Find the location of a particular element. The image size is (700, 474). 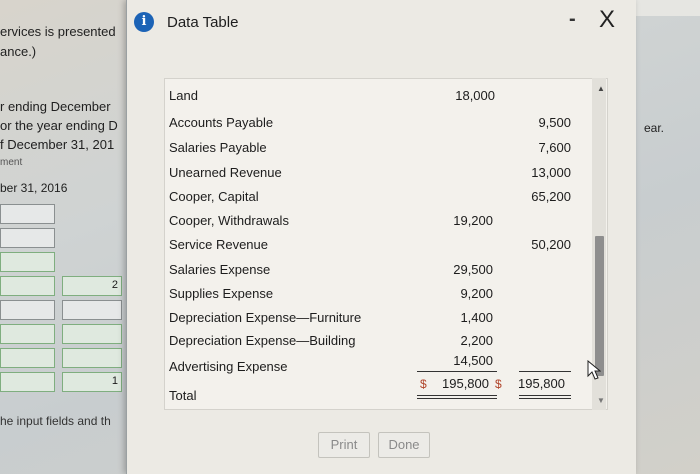

bg-text-line: f December 31, 201 is located at coordinates (57, 144).